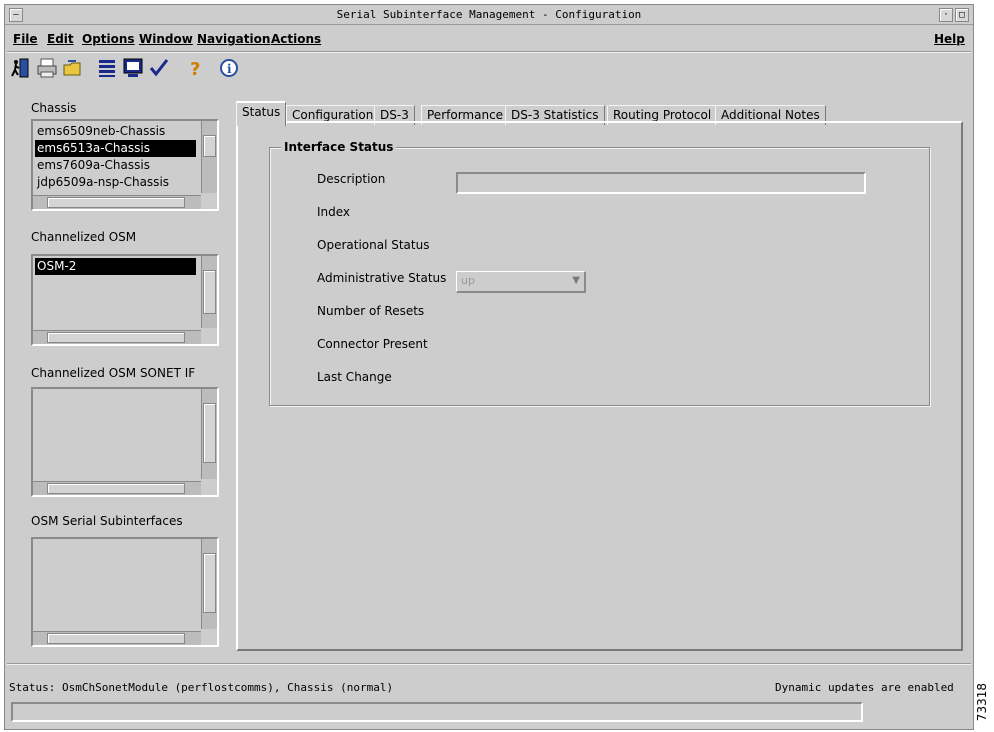 The image size is (994, 732). What do you see at coordinates (382, 278) in the screenshot?
I see `administrative-status-label: Administrative Status` at bounding box center [382, 278].